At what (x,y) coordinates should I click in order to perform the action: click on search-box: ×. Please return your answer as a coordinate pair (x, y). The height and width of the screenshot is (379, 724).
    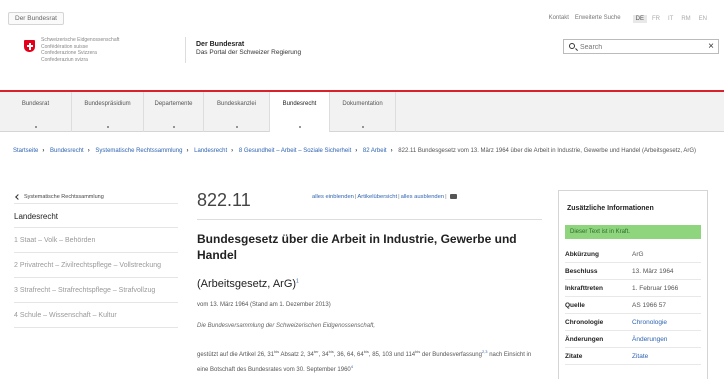
    Looking at the image, I should click on (641, 46).